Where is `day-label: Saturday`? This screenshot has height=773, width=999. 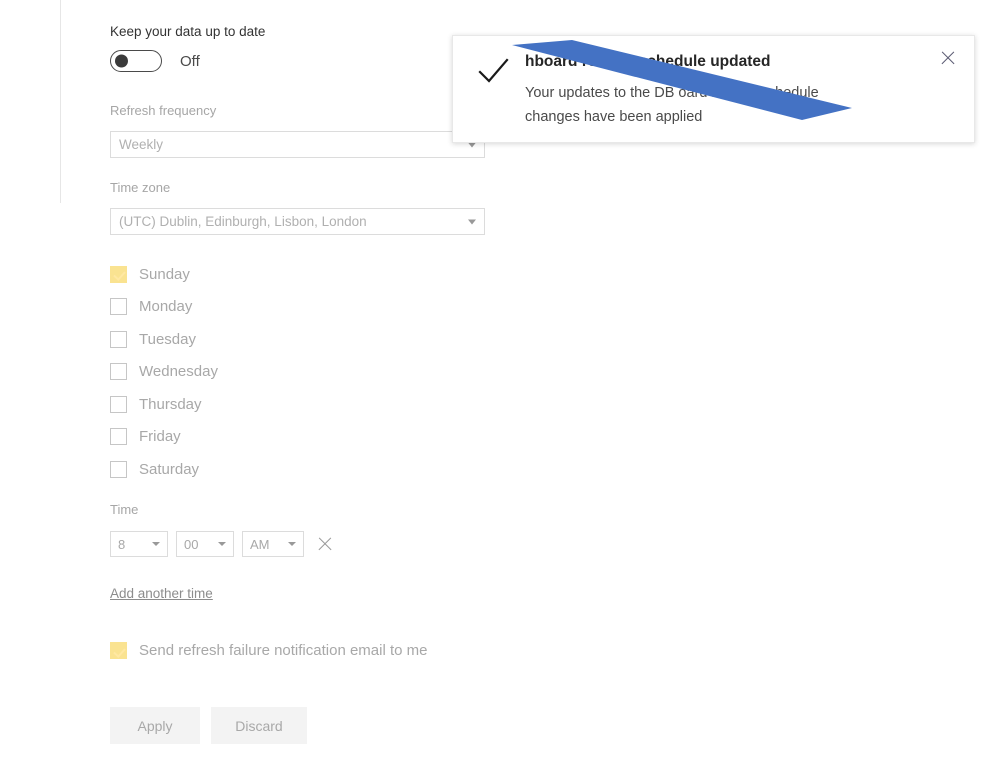
day-label: Saturday is located at coordinates (169, 469).